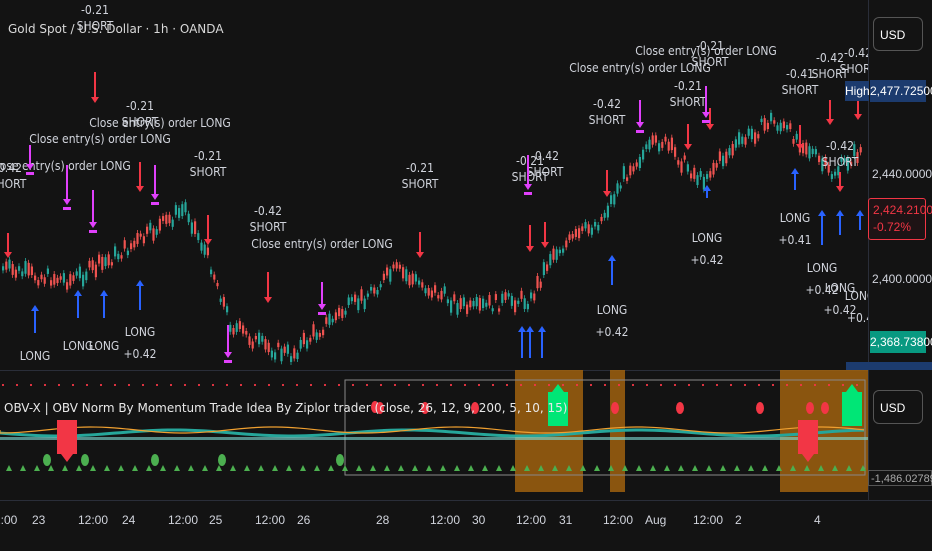 This screenshot has width=932, height=551. I want to click on time-label: 25, so click(216, 520).